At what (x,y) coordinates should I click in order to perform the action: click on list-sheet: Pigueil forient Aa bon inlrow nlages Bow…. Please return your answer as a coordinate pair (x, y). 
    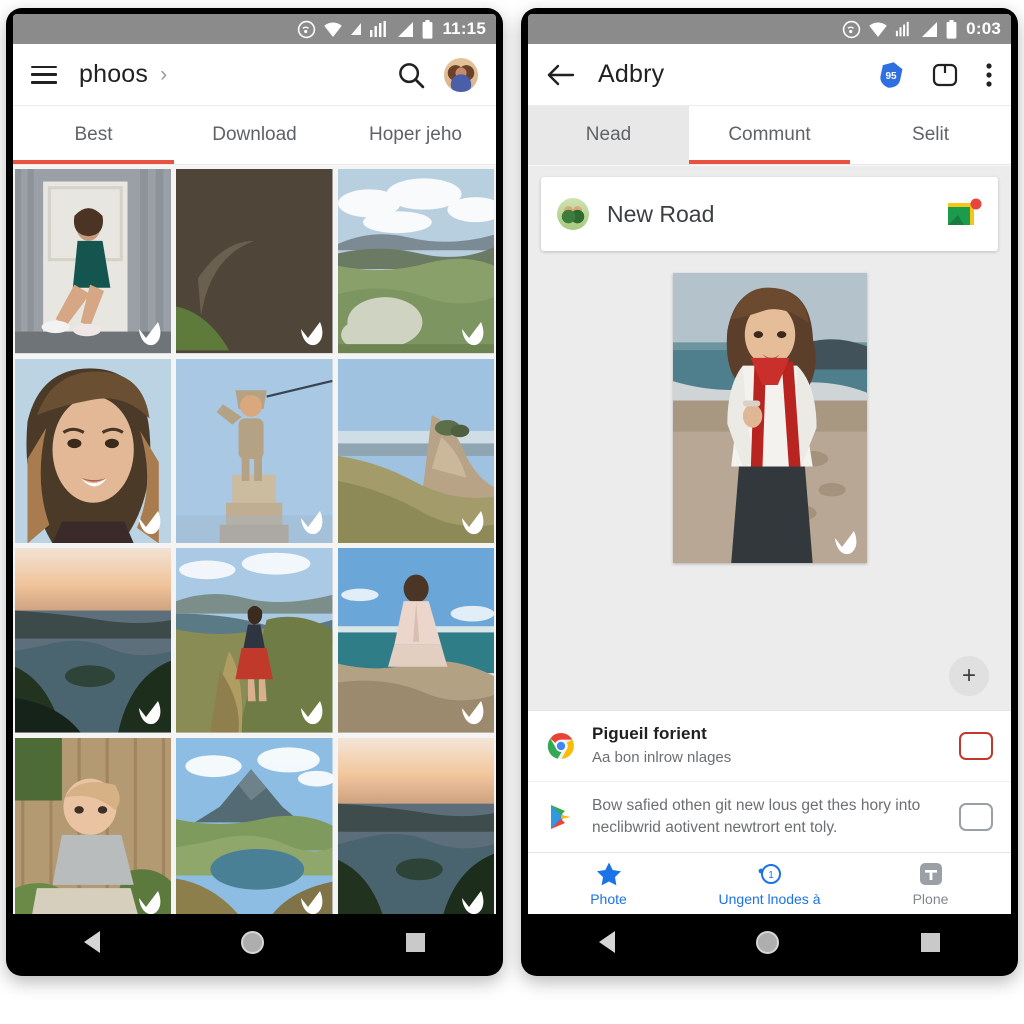
    Looking at the image, I should click on (769, 780).